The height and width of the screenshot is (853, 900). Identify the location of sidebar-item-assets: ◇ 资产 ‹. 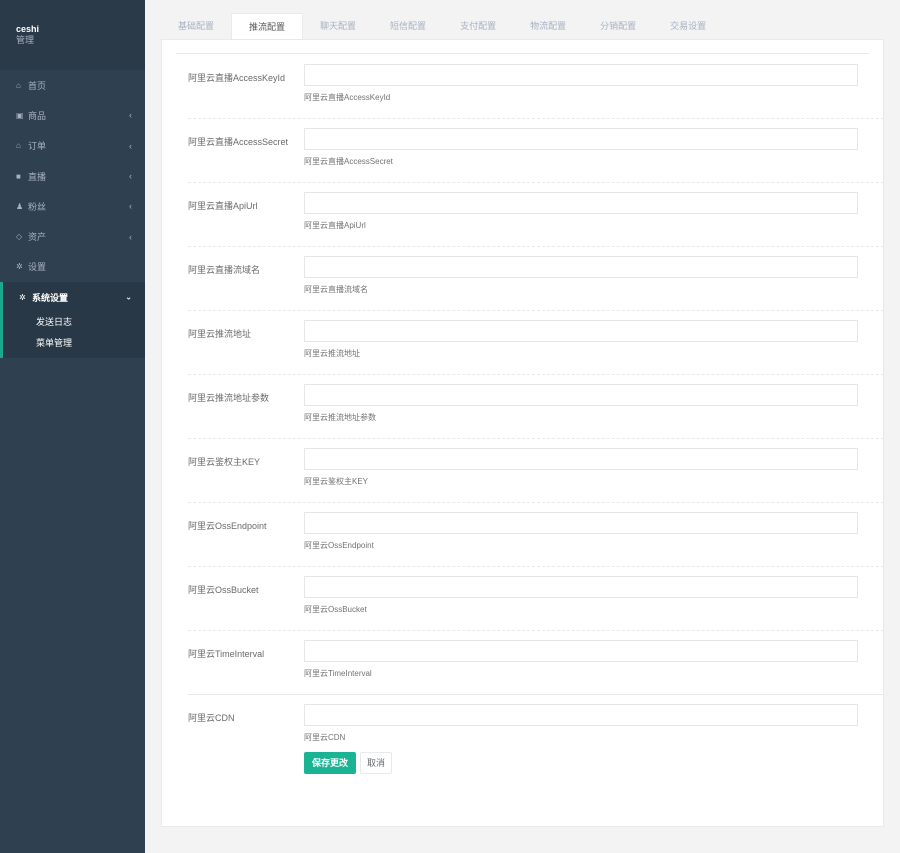
(72, 236).